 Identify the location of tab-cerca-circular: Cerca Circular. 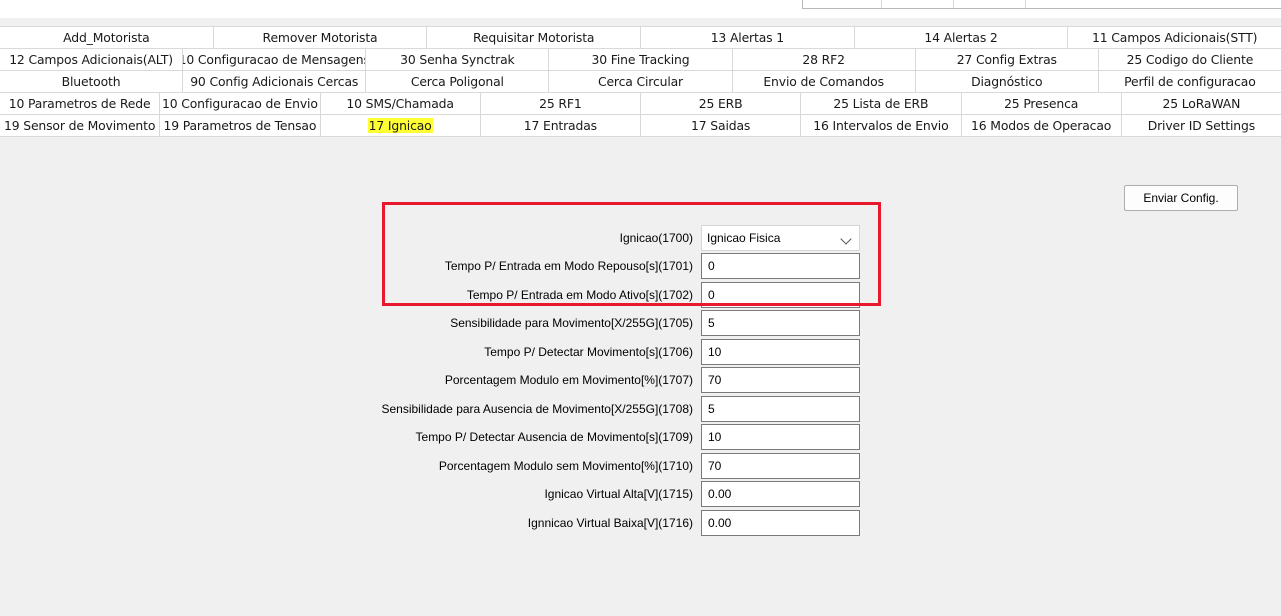
(639, 81).